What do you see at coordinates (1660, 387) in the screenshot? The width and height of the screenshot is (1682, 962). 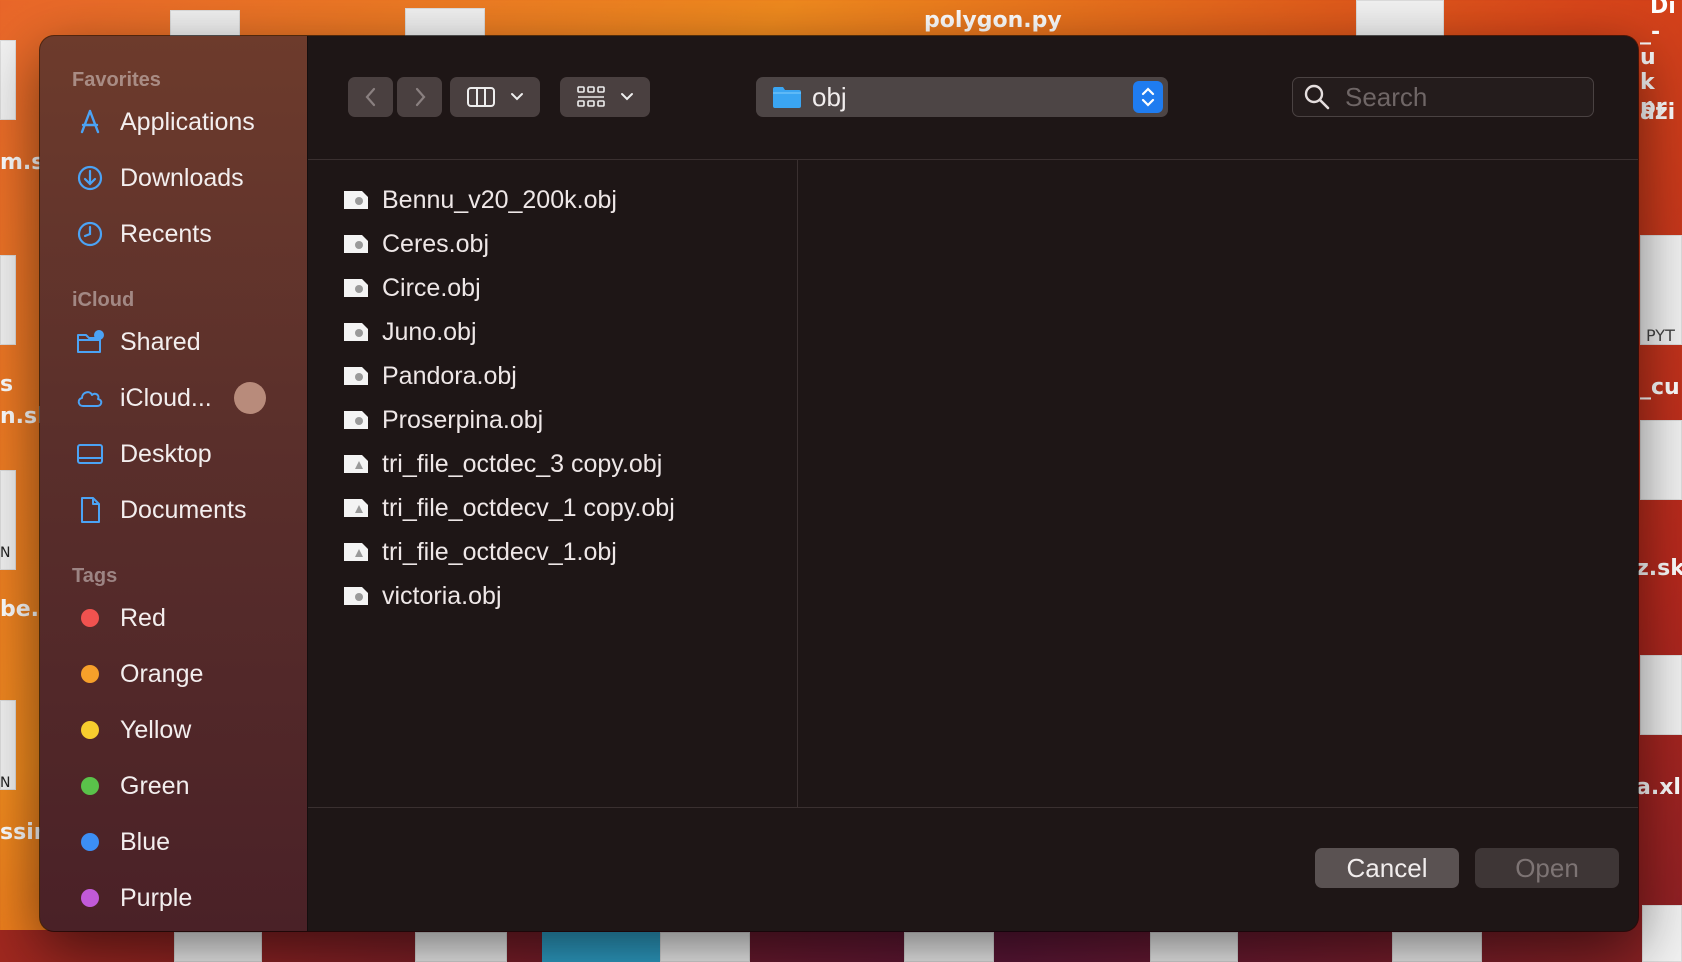 I see `desktop-label: _cu` at bounding box center [1660, 387].